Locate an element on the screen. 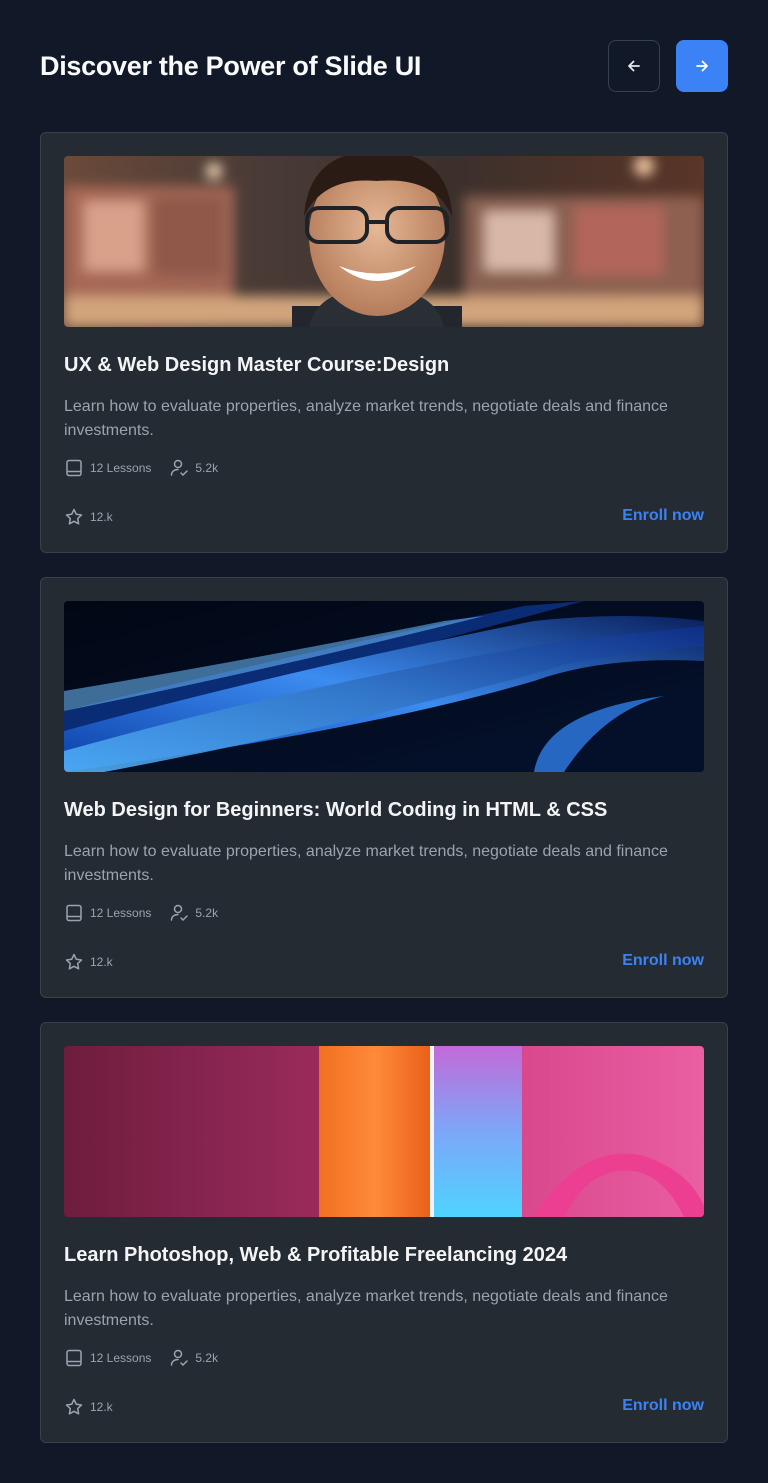  arrow-left-icon is located at coordinates (634, 66).